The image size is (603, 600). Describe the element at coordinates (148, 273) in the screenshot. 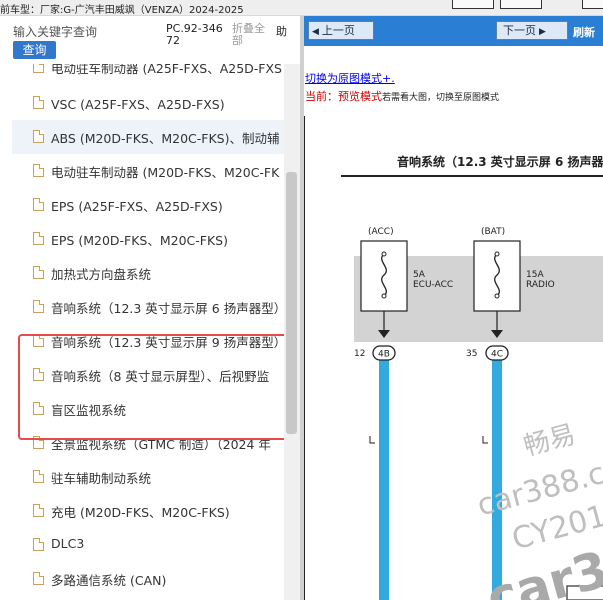

I see `list-item: 加热式方向盘系统` at that location.